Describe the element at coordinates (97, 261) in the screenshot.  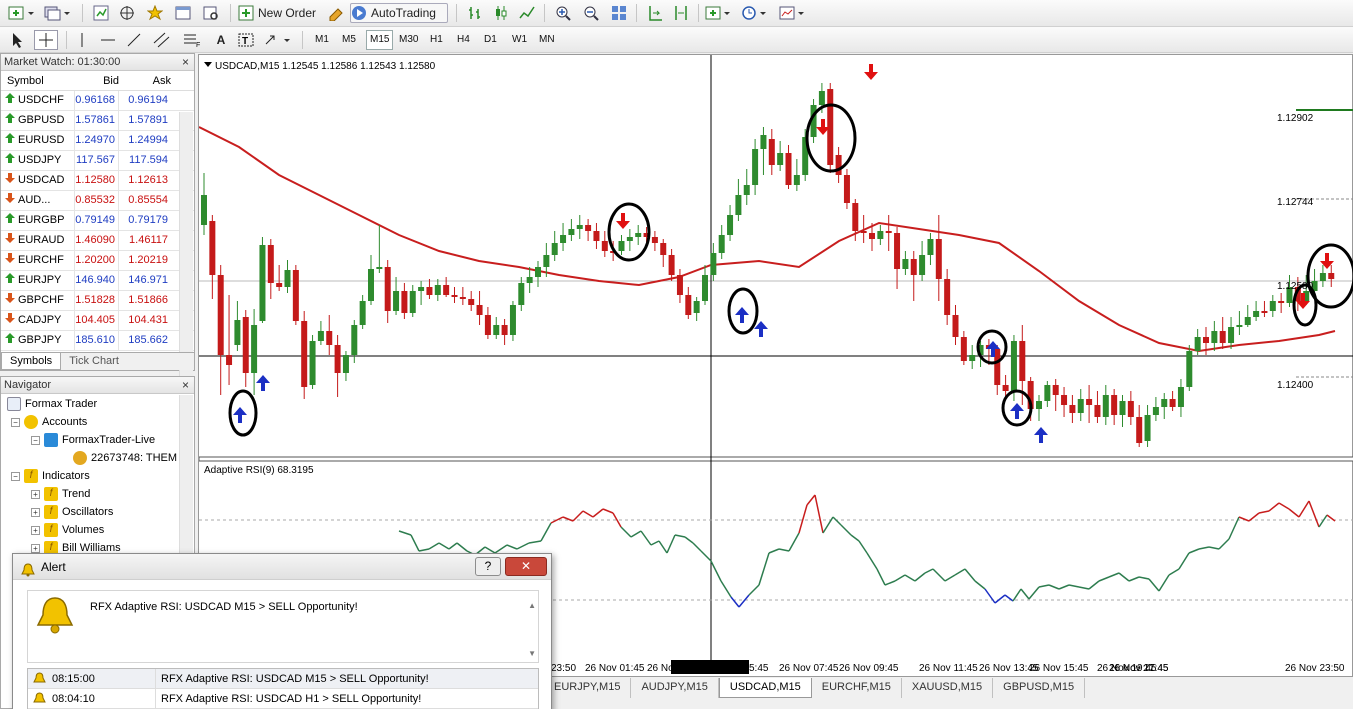
I see `market-watch-row: EURCHF 1.20200 1.20219` at that location.